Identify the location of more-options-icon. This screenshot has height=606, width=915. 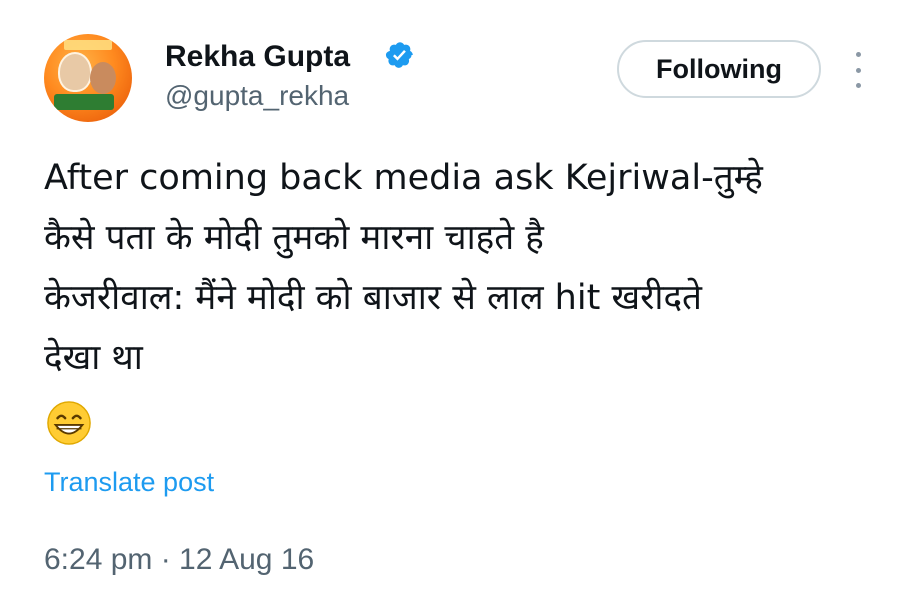
(858, 70).